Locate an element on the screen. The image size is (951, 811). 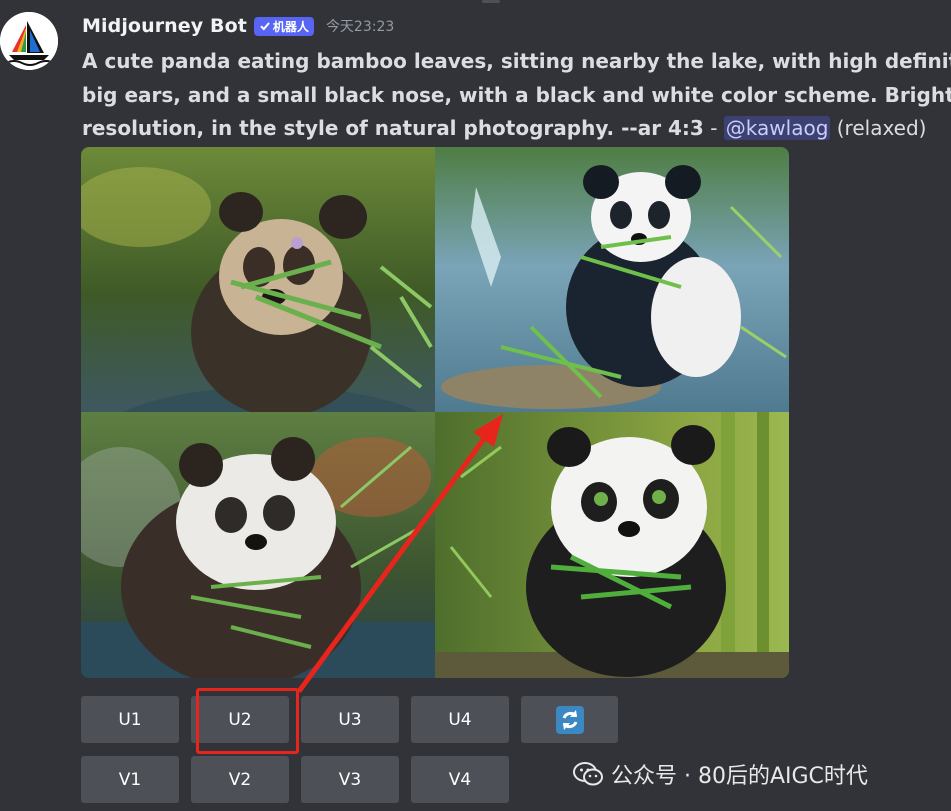
mode-status: (relaxed) is located at coordinates (878, 128).